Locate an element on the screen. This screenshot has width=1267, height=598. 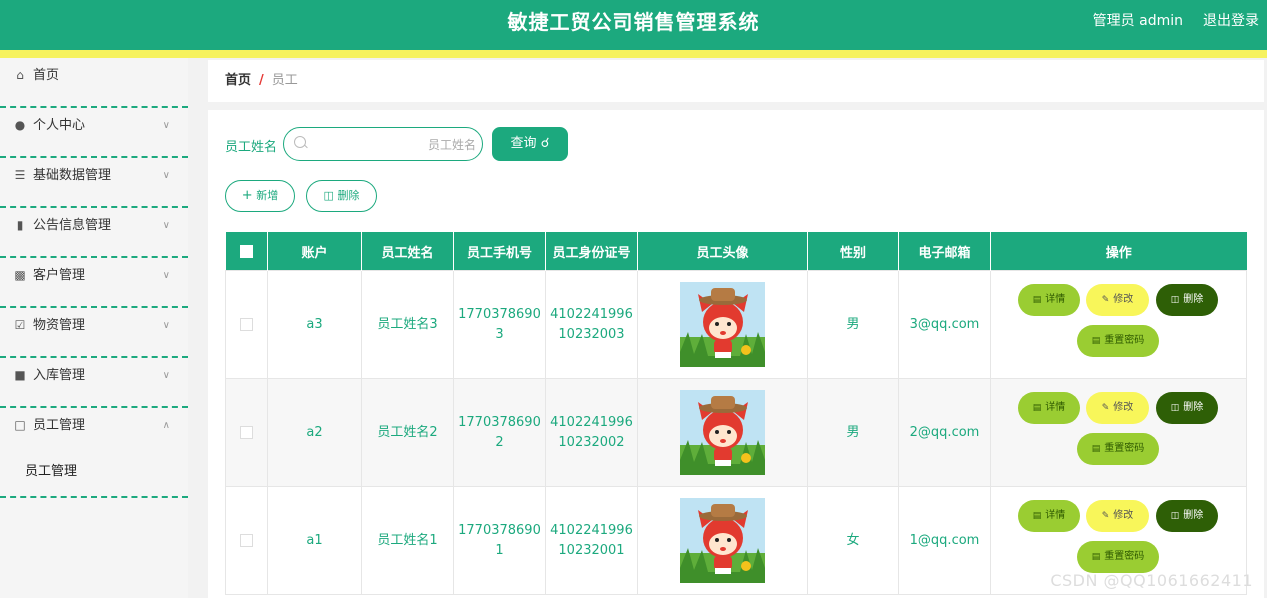
reset-password-label: 重置密码 is located at coordinates (1124, 448).